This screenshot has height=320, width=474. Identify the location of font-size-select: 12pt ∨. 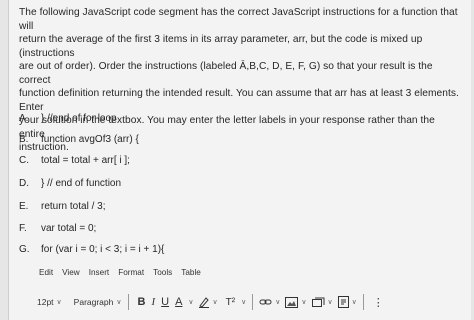
(49, 302).